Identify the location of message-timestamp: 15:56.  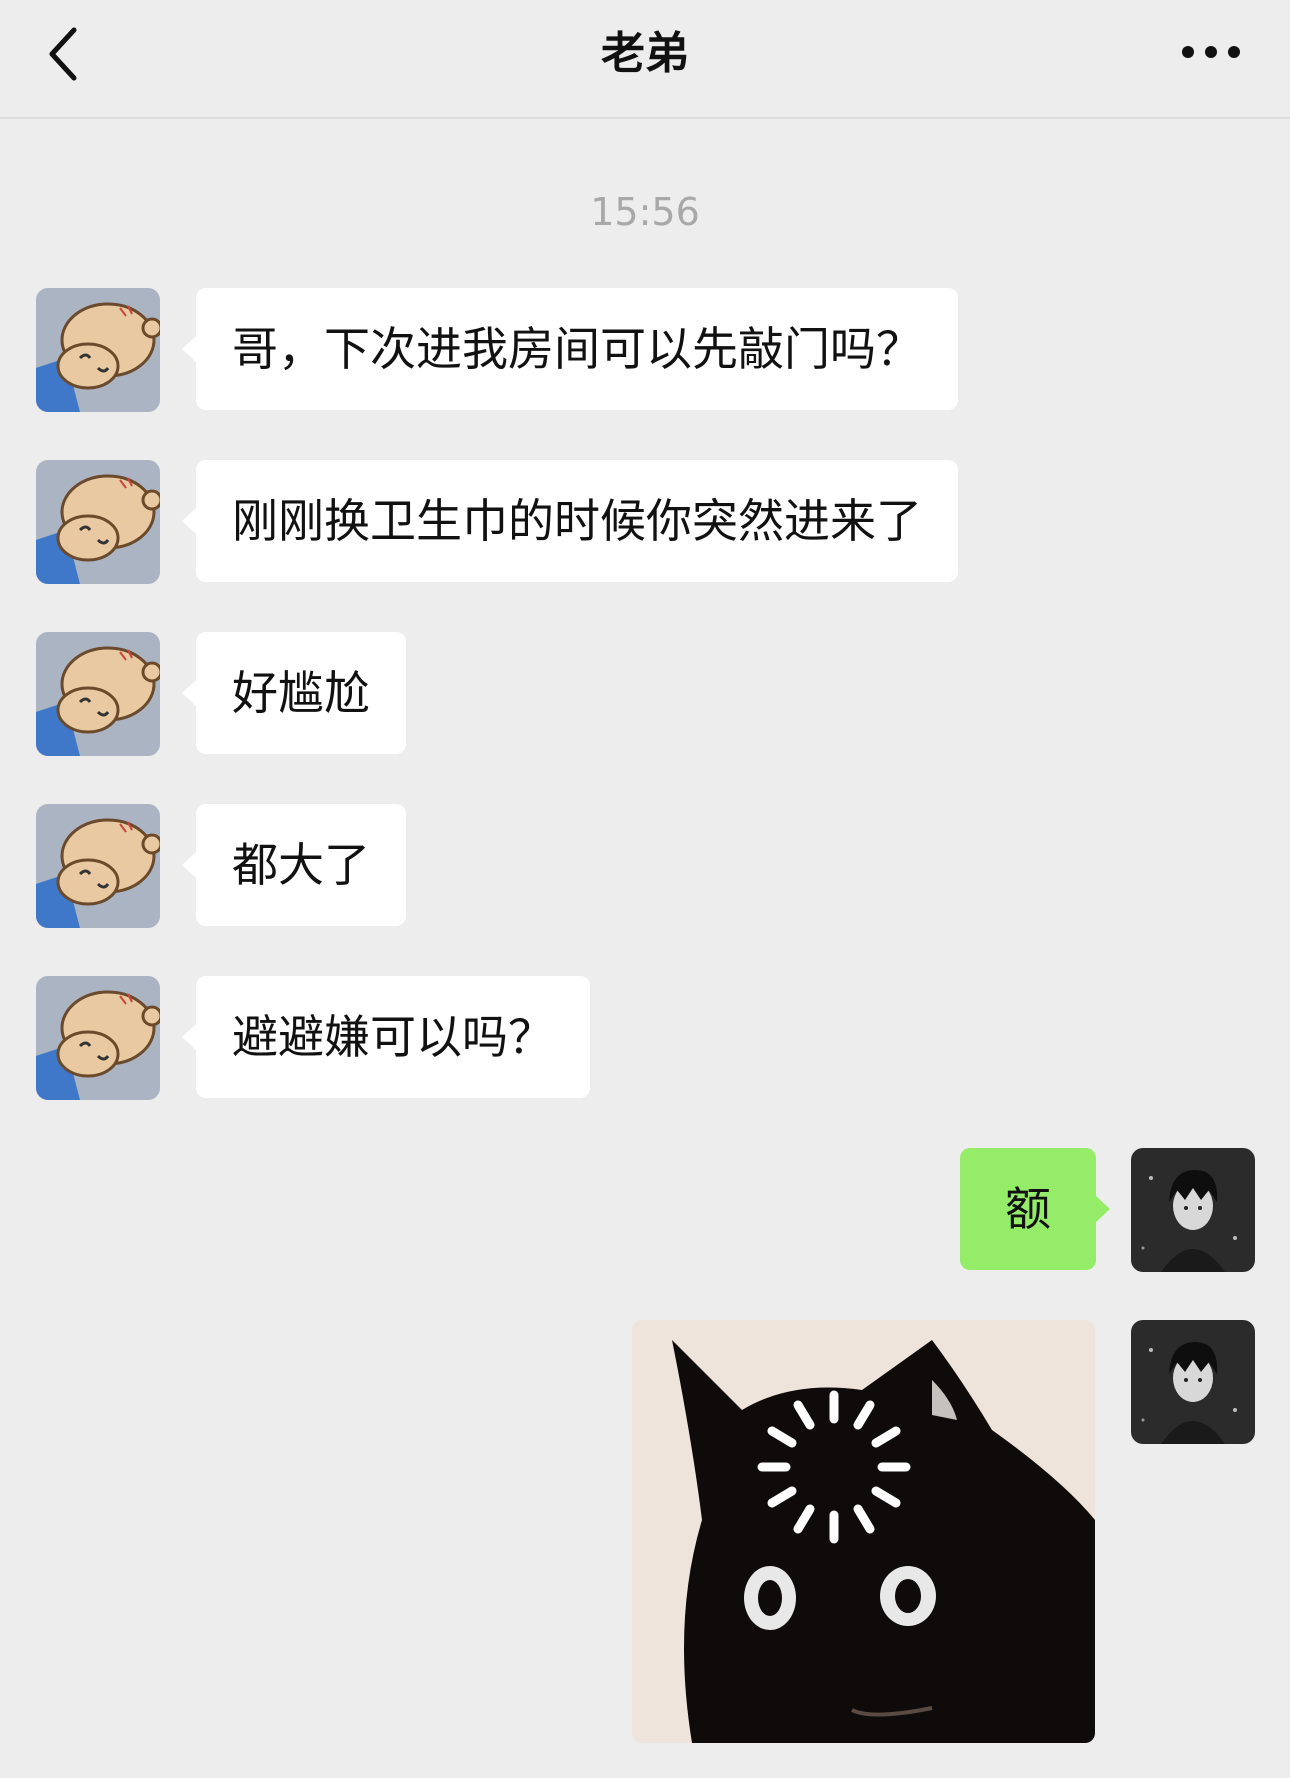
(645, 212).